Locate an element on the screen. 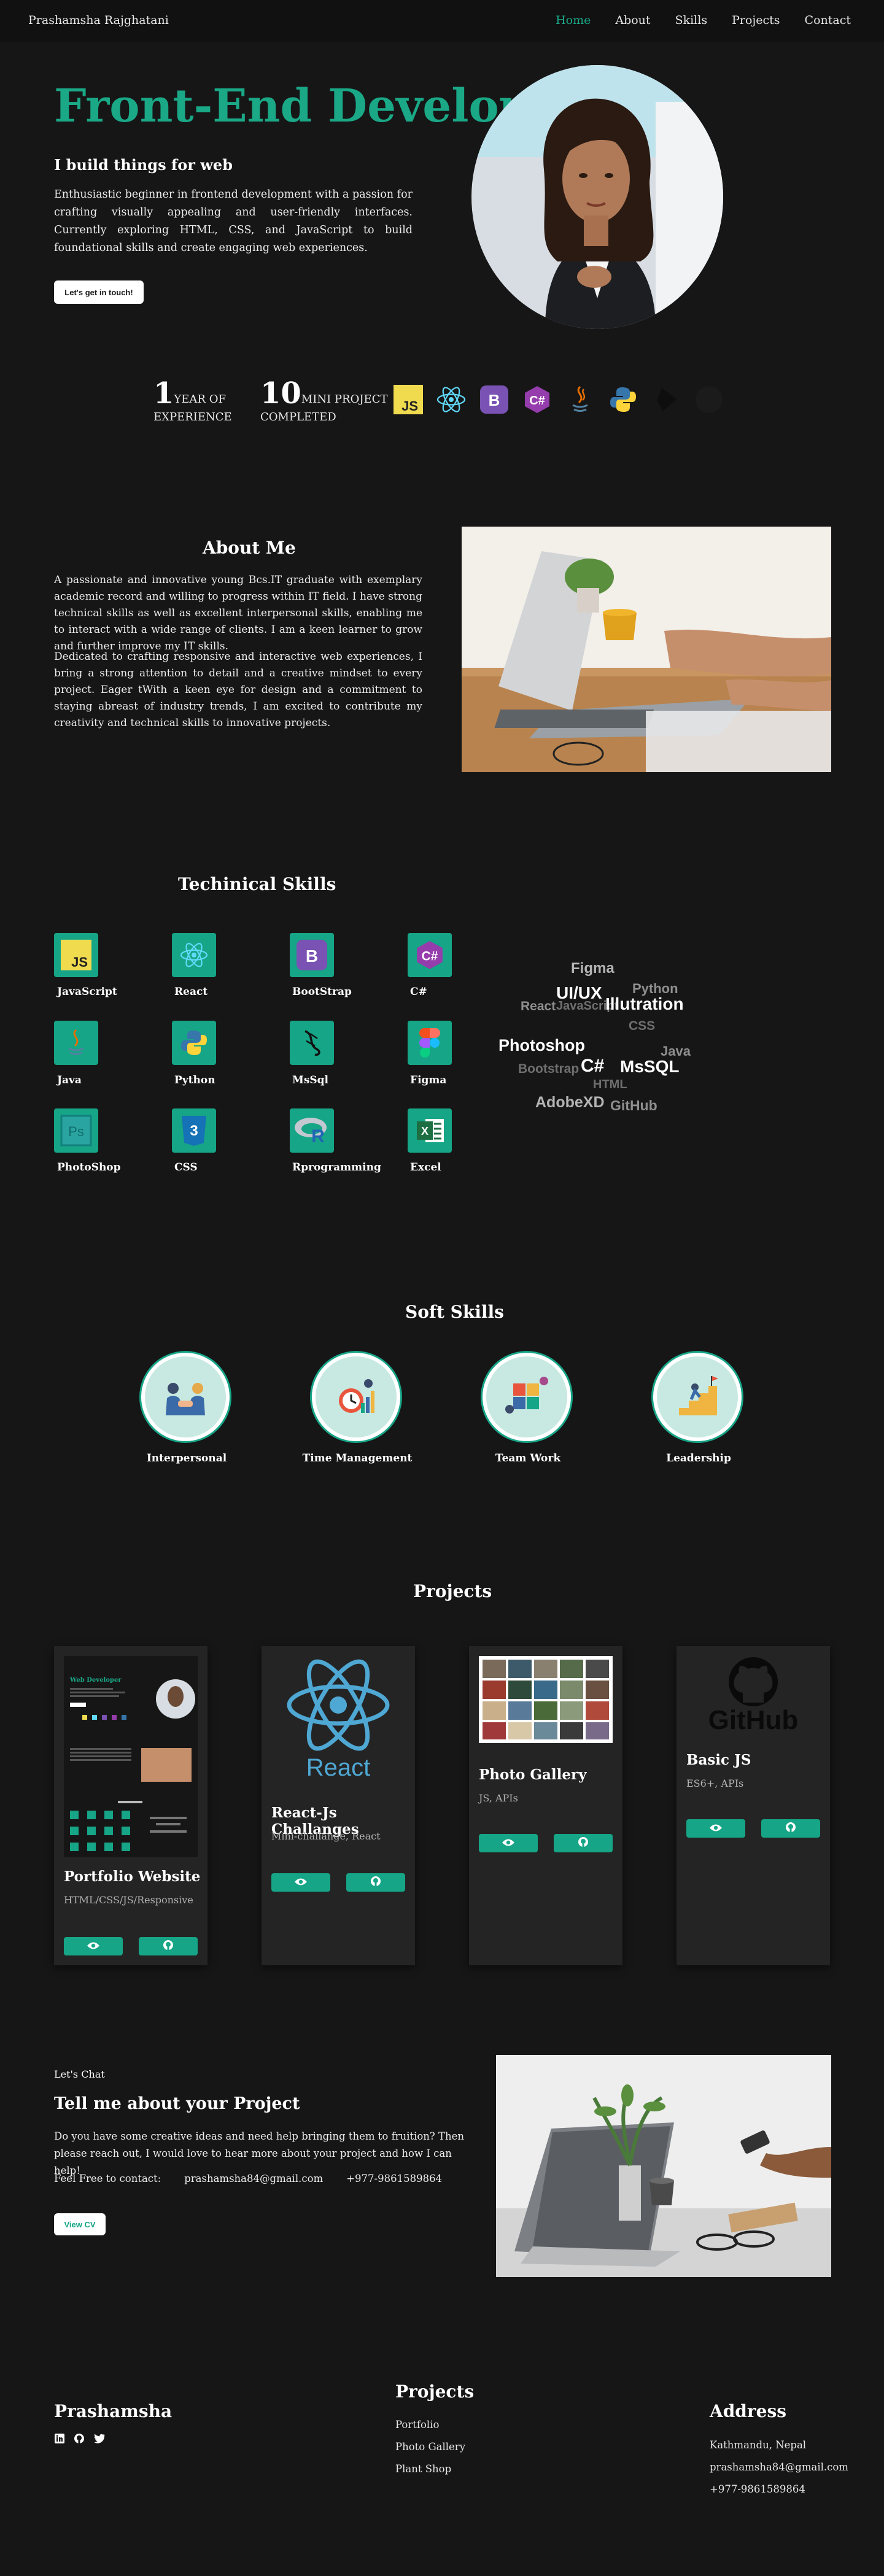  lets-chat-label: Let's Chat is located at coordinates (80, 2074).